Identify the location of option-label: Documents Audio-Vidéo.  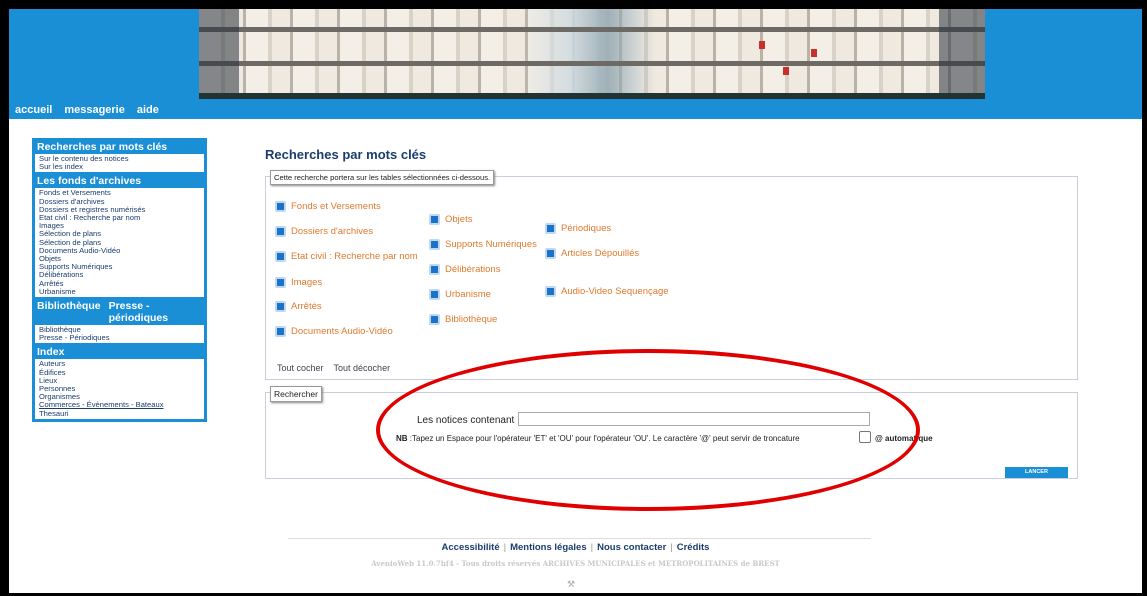
(342, 331).